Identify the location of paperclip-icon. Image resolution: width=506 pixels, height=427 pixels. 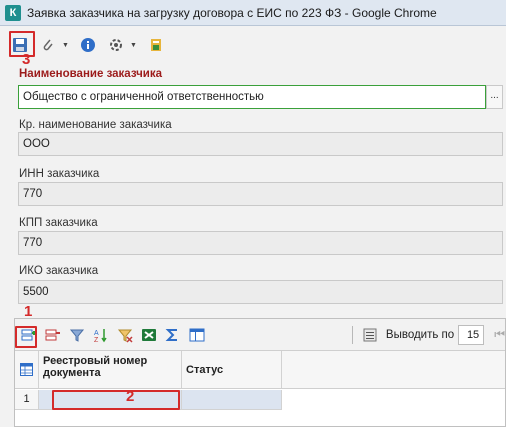
(48, 45).